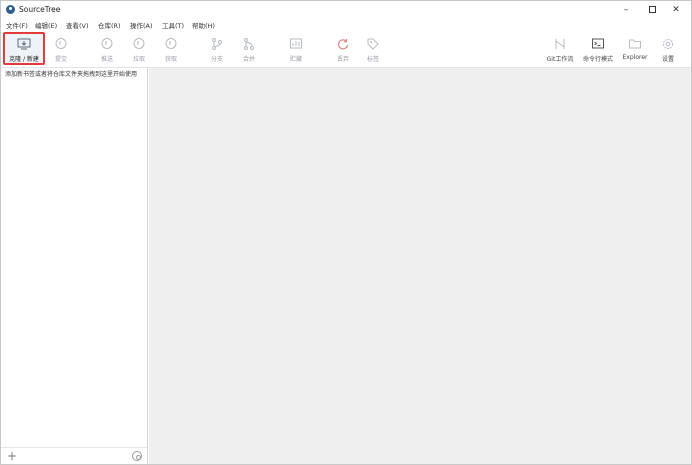  I want to click on folder-icon, so click(635, 44).